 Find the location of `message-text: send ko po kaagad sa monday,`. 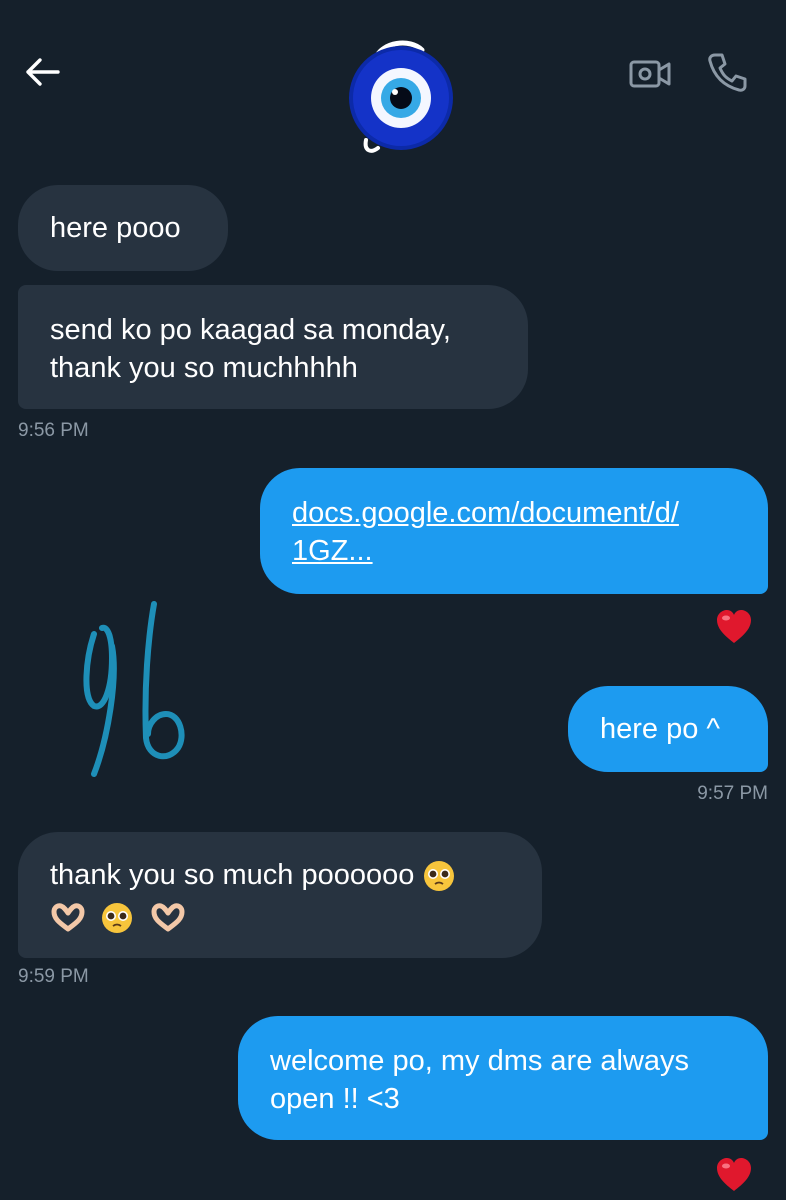

message-text: send ko po kaagad sa monday, is located at coordinates (250, 330).